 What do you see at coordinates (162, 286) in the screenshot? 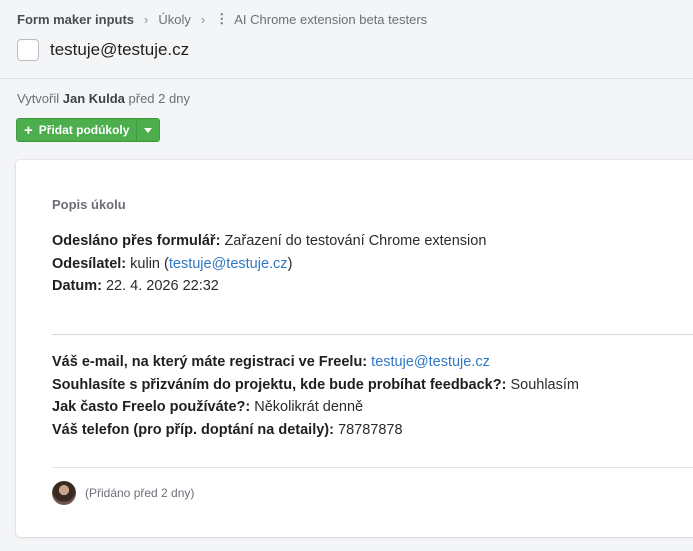
I see `date-value: 22. 4. 2026 22:32` at bounding box center [162, 286].